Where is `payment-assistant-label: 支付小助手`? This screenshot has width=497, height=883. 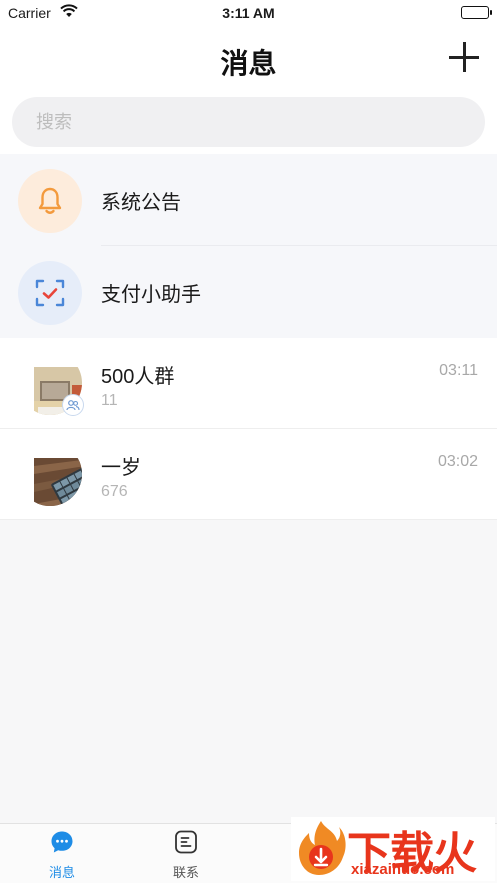
payment-assistant-label: 支付小助手 is located at coordinates (151, 295).